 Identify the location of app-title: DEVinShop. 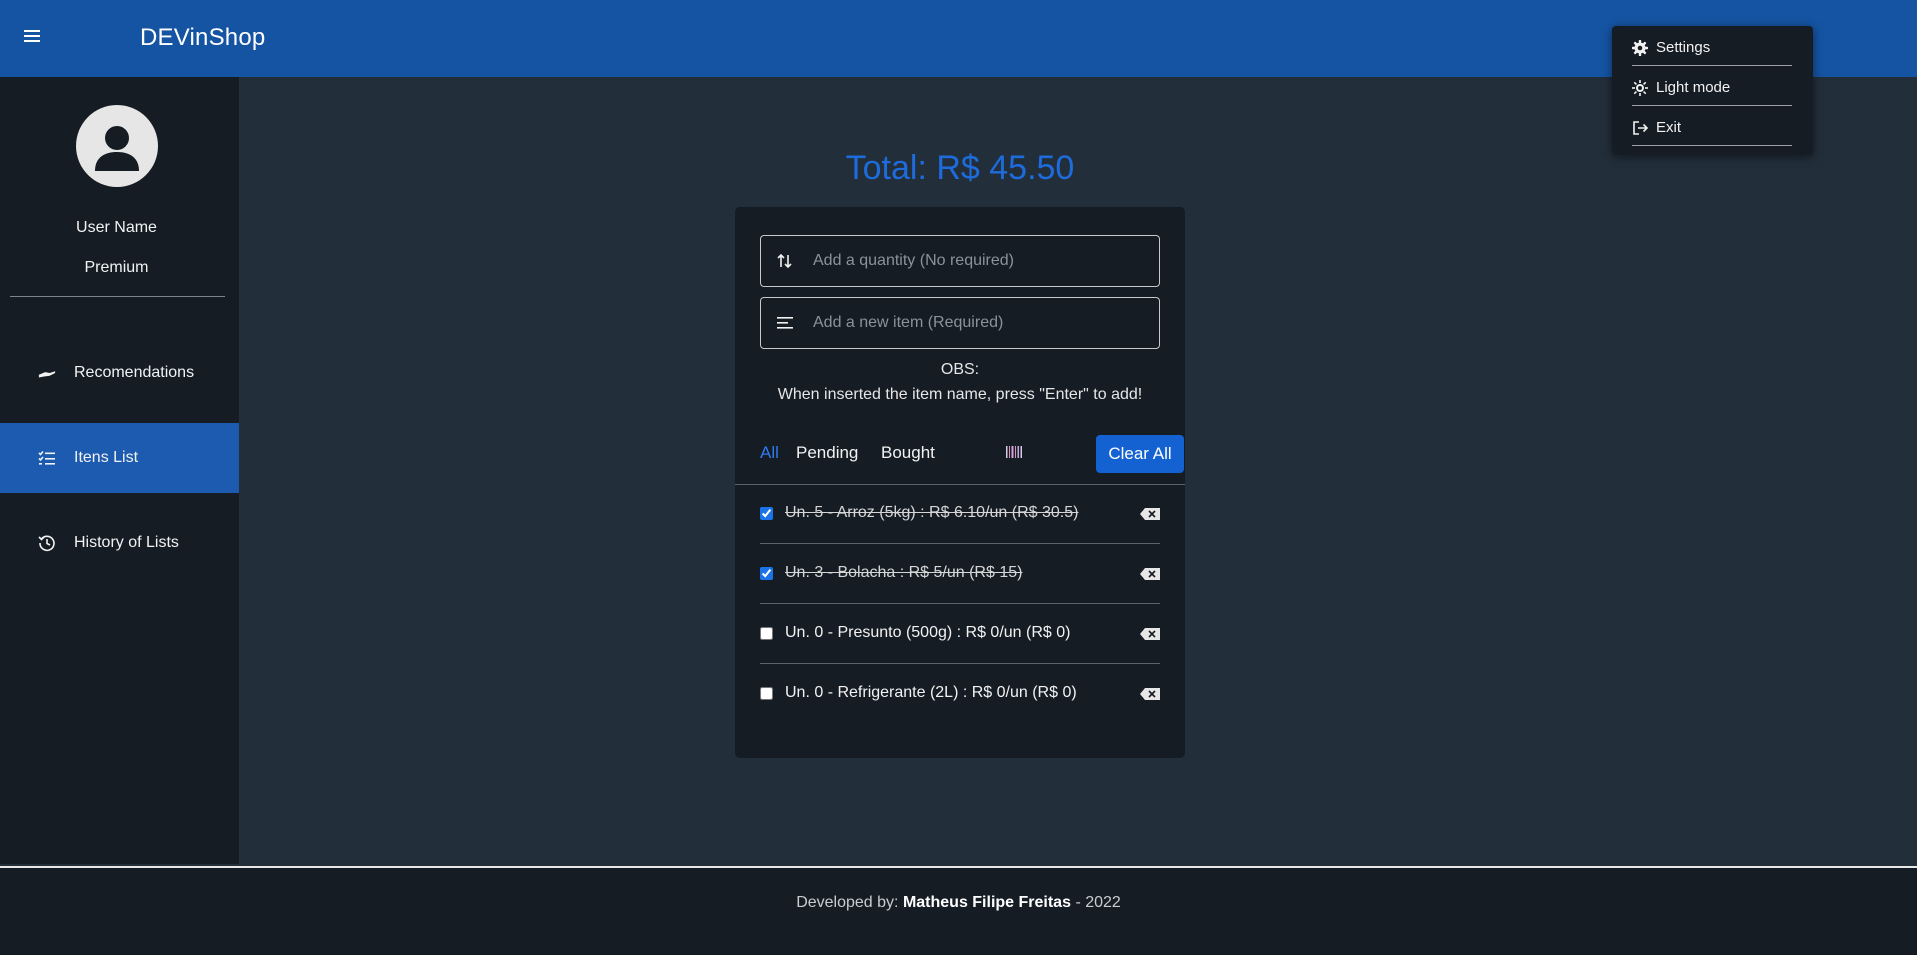
(203, 37).